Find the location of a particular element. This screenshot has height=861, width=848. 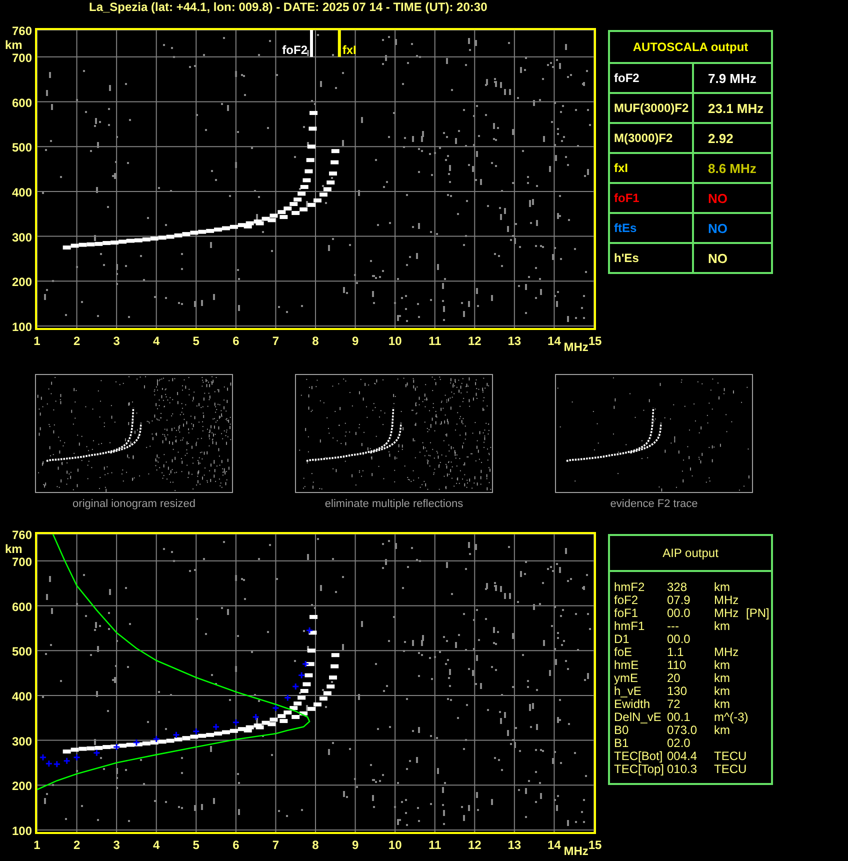

parameter-value: 130 is located at coordinates (677, 691).